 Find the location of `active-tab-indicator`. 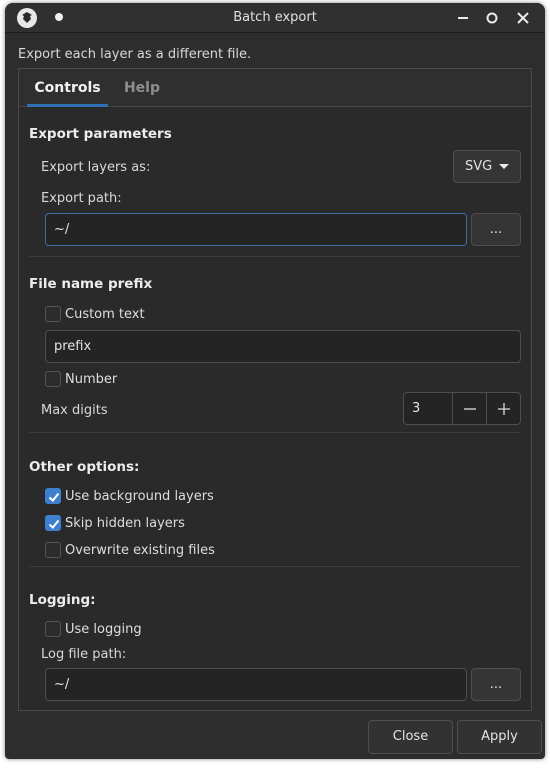

active-tab-indicator is located at coordinates (67, 105).